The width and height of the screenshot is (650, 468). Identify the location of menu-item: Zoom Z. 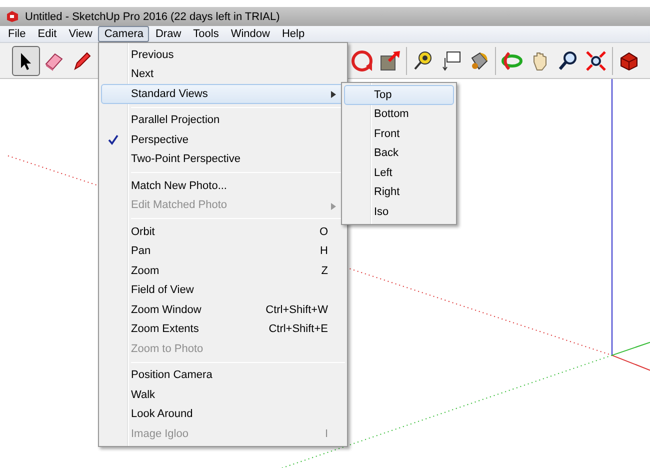
(223, 270).